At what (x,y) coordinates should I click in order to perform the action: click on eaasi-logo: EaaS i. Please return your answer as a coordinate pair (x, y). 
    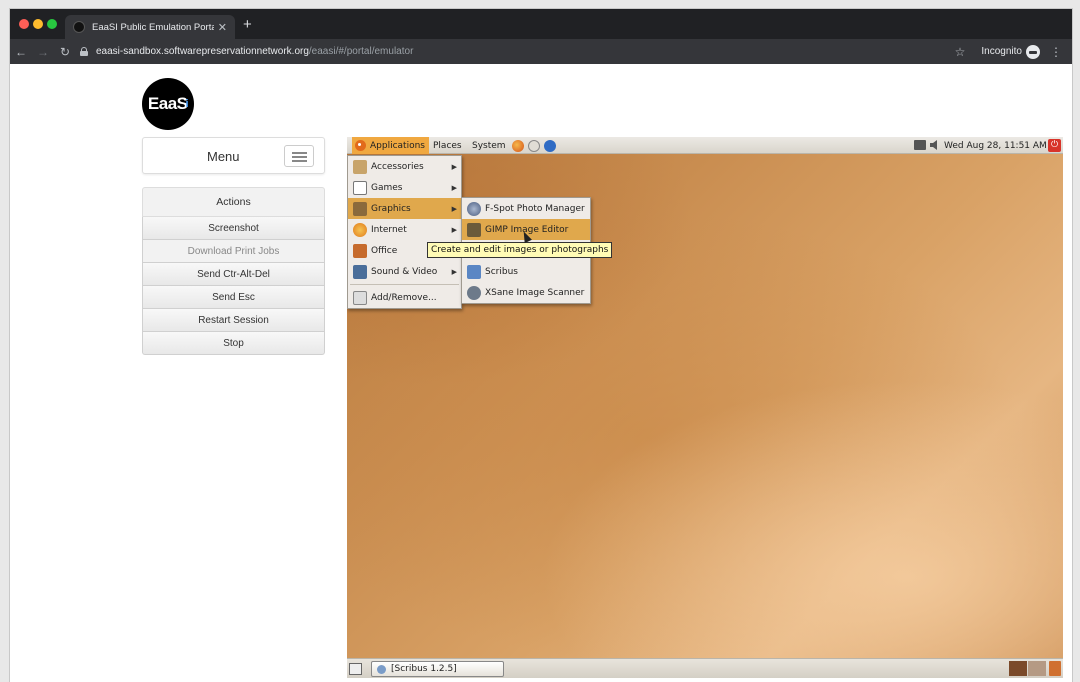
    Looking at the image, I should click on (168, 104).